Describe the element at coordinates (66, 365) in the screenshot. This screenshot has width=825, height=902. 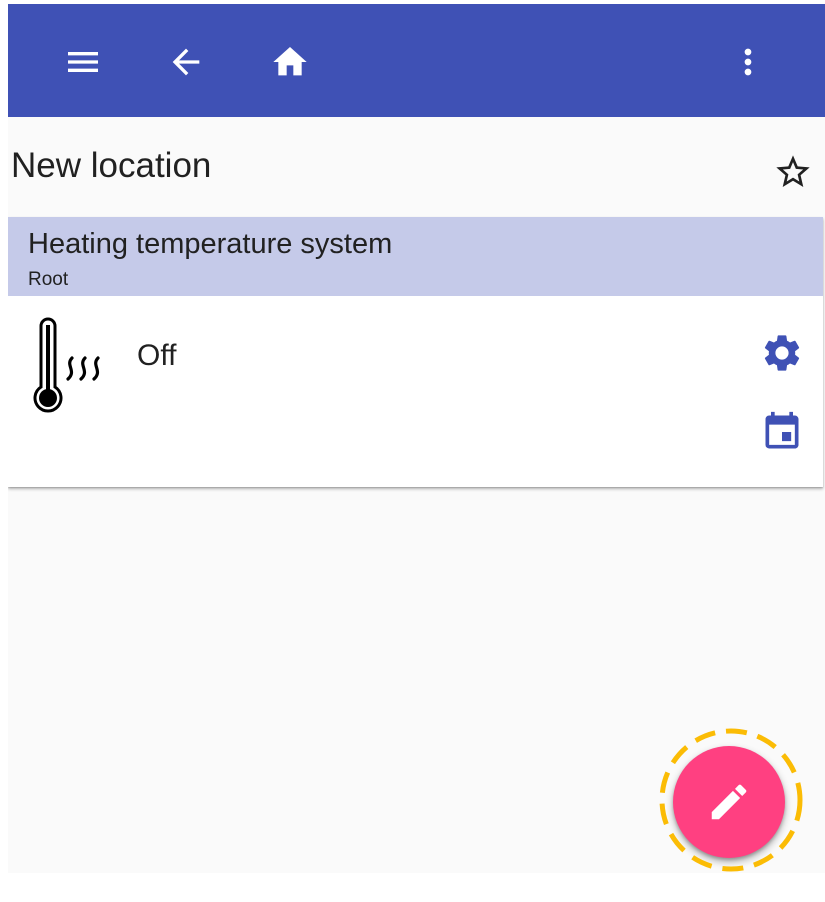
I see `thermometer-heat-icon` at that location.